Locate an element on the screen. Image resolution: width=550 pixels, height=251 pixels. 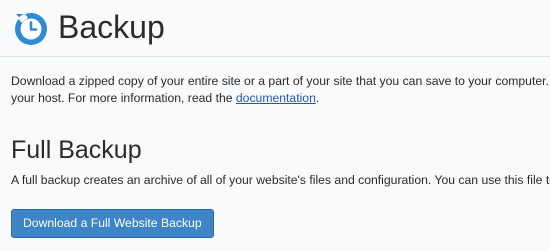
intro-period: . is located at coordinates (317, 98).